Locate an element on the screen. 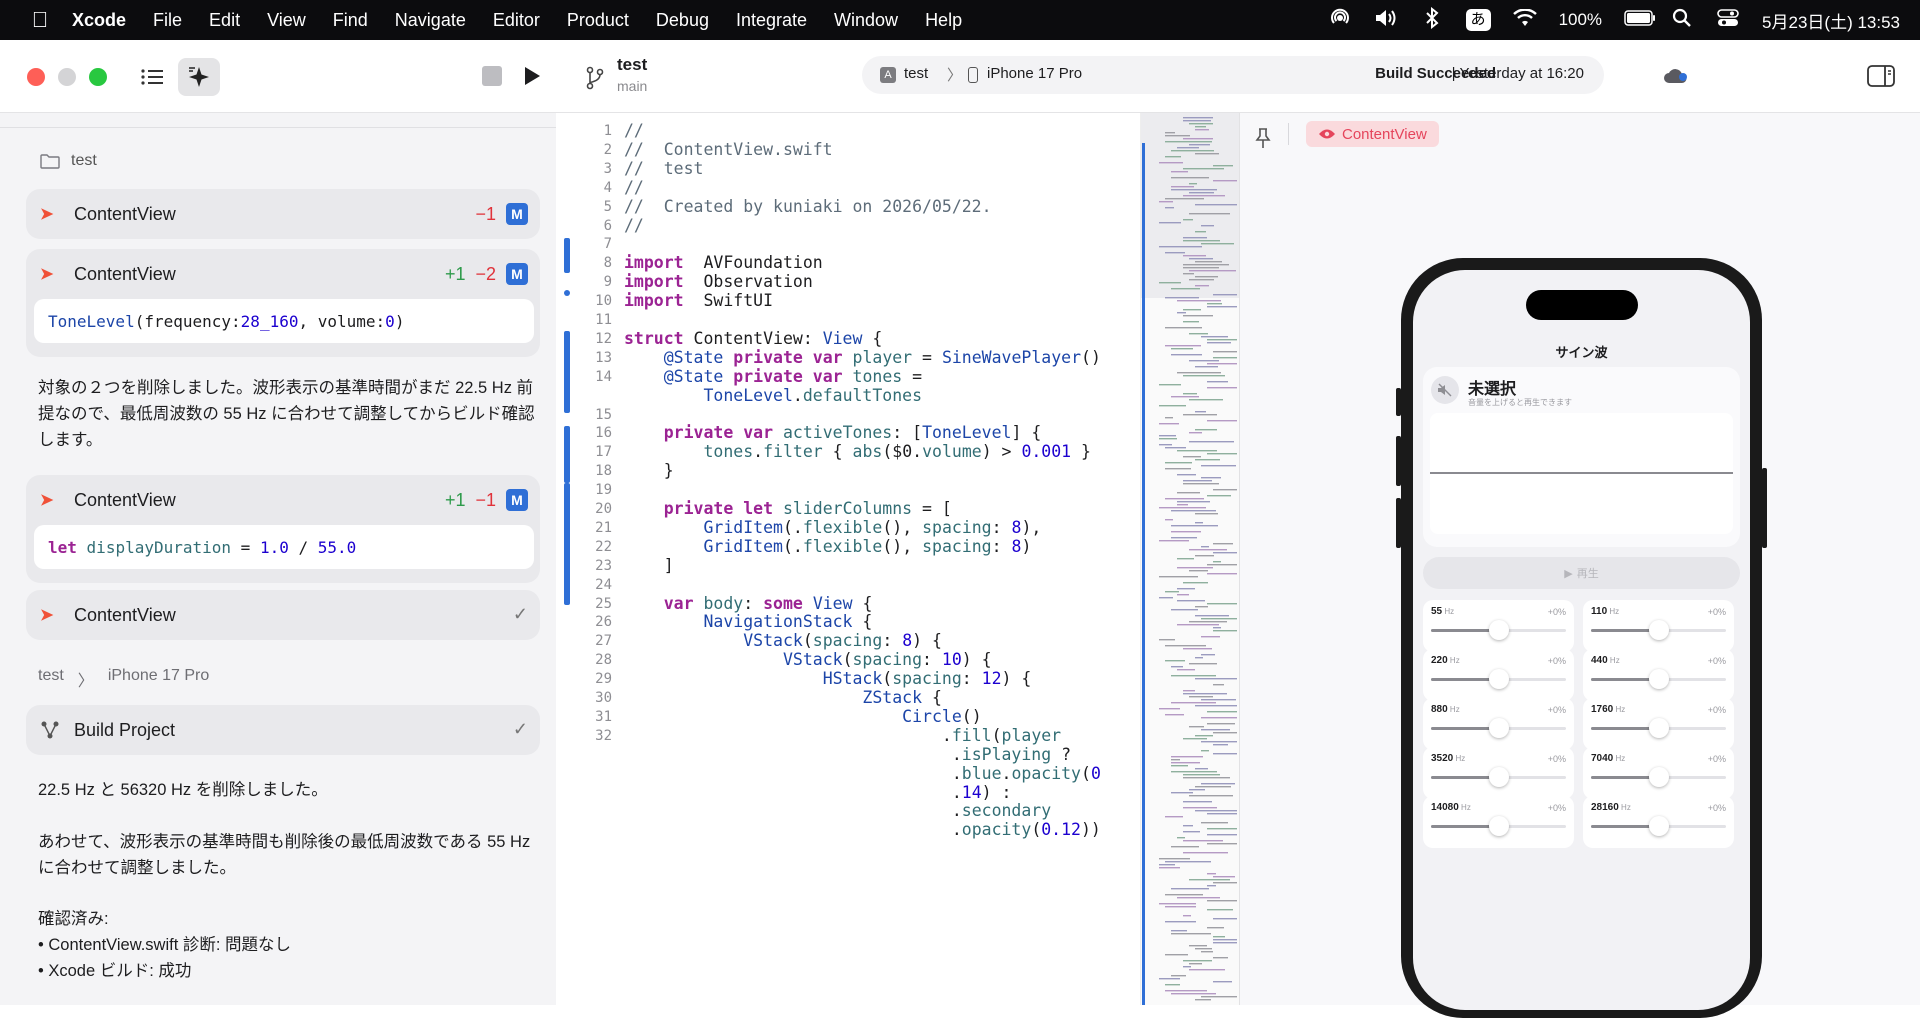 The image size is (1920, 1018). minimize-window-button is located at coordinates (67, 77).